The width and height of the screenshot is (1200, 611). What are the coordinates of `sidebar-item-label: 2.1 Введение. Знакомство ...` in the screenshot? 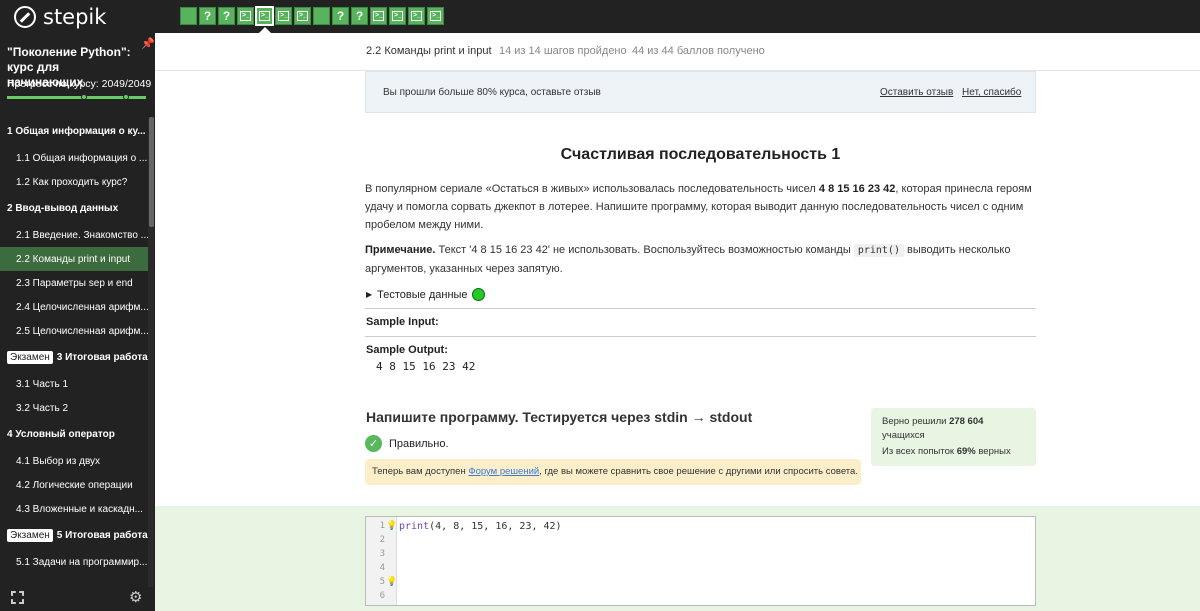 It's located at (82, 235).